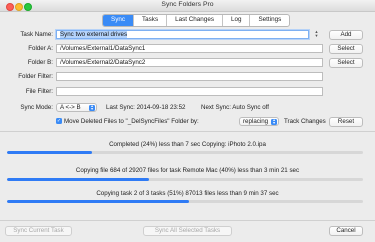 This screenshot has height=242, width=375. Describe the element at coordinates (78, 179) in the screenshot. I see `progress-fill-task` at that location.